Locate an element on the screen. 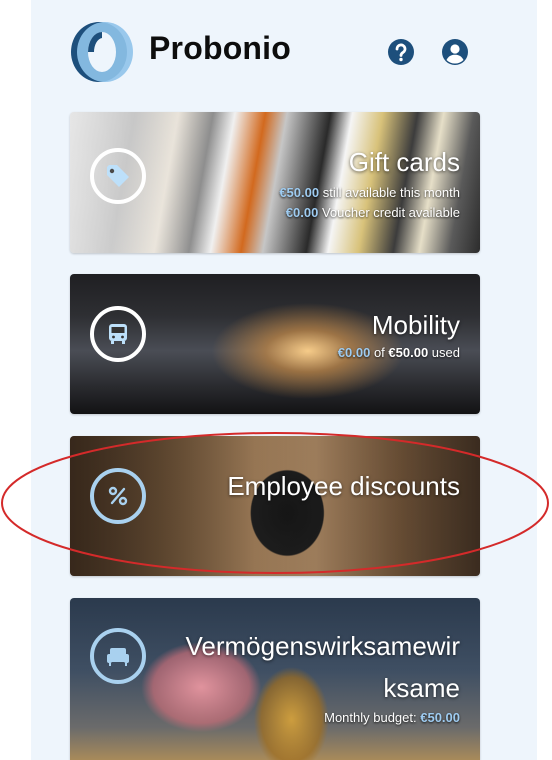  mobility-used-amount: €0.00 is located at coordinates (354, 352).